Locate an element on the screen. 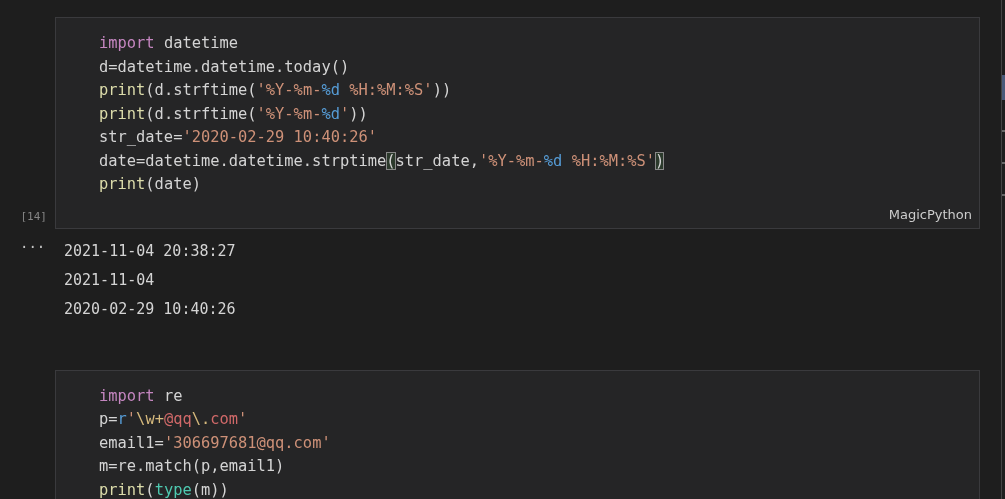  output-line: 2021-11-04 20:38:27 is located at coordinates (150, 251).